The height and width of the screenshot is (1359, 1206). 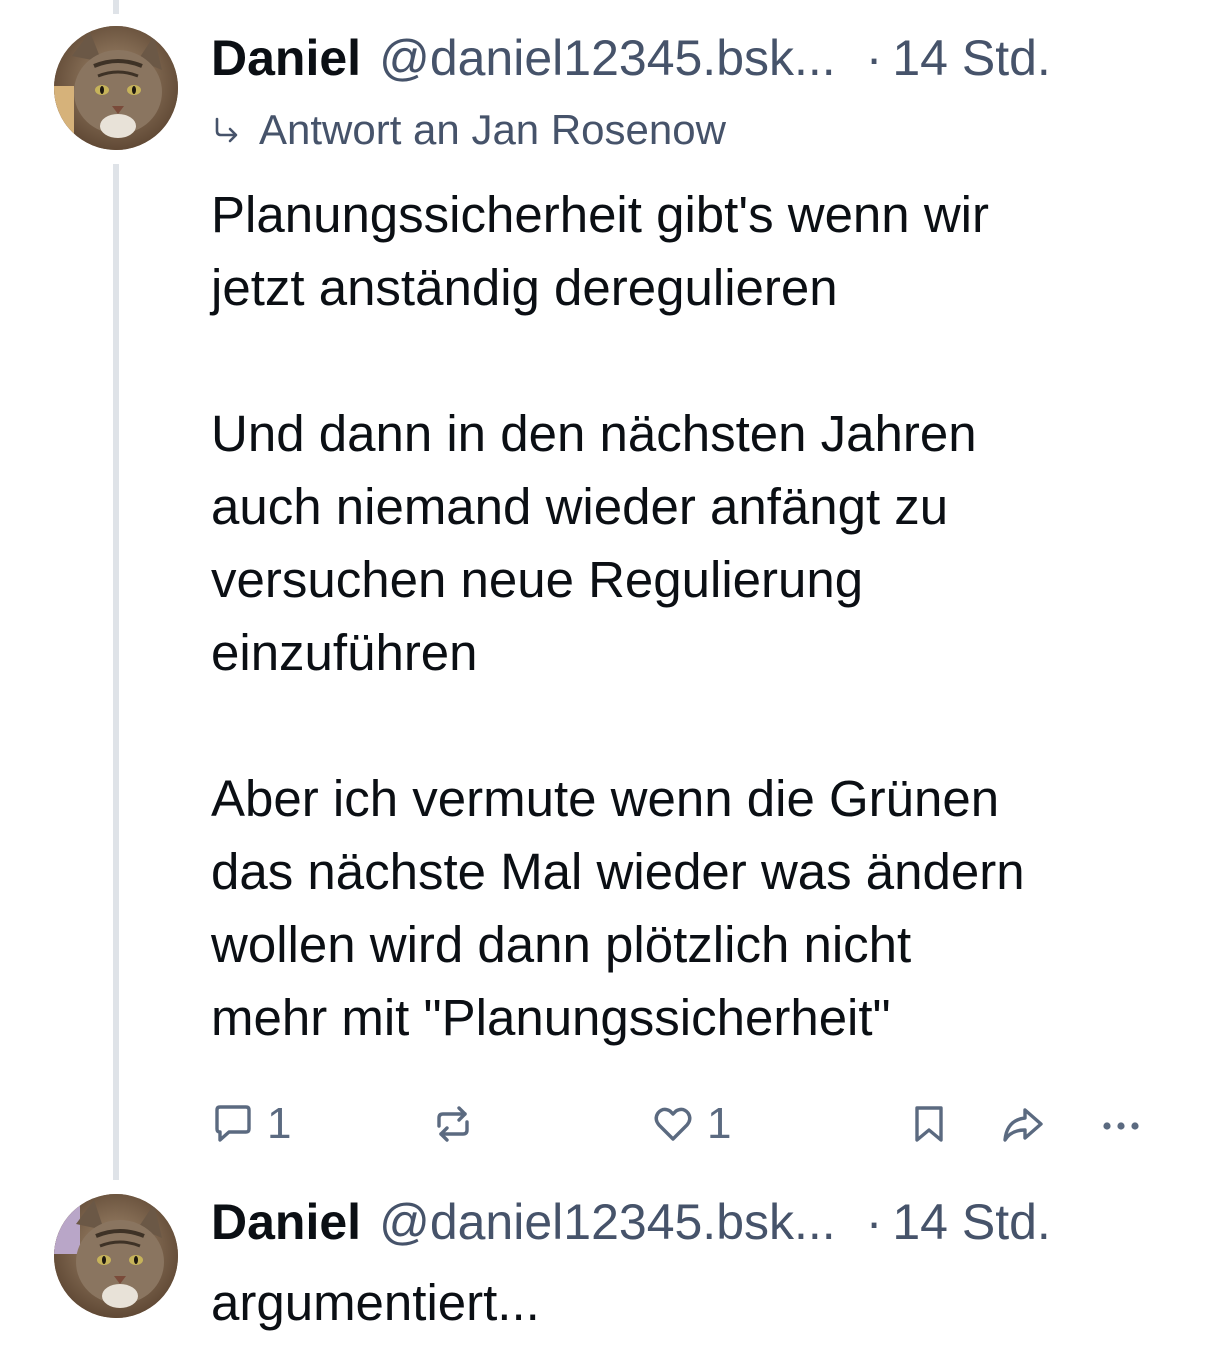 I want to click on reply-button: 1, so click(x=251, y=1124).